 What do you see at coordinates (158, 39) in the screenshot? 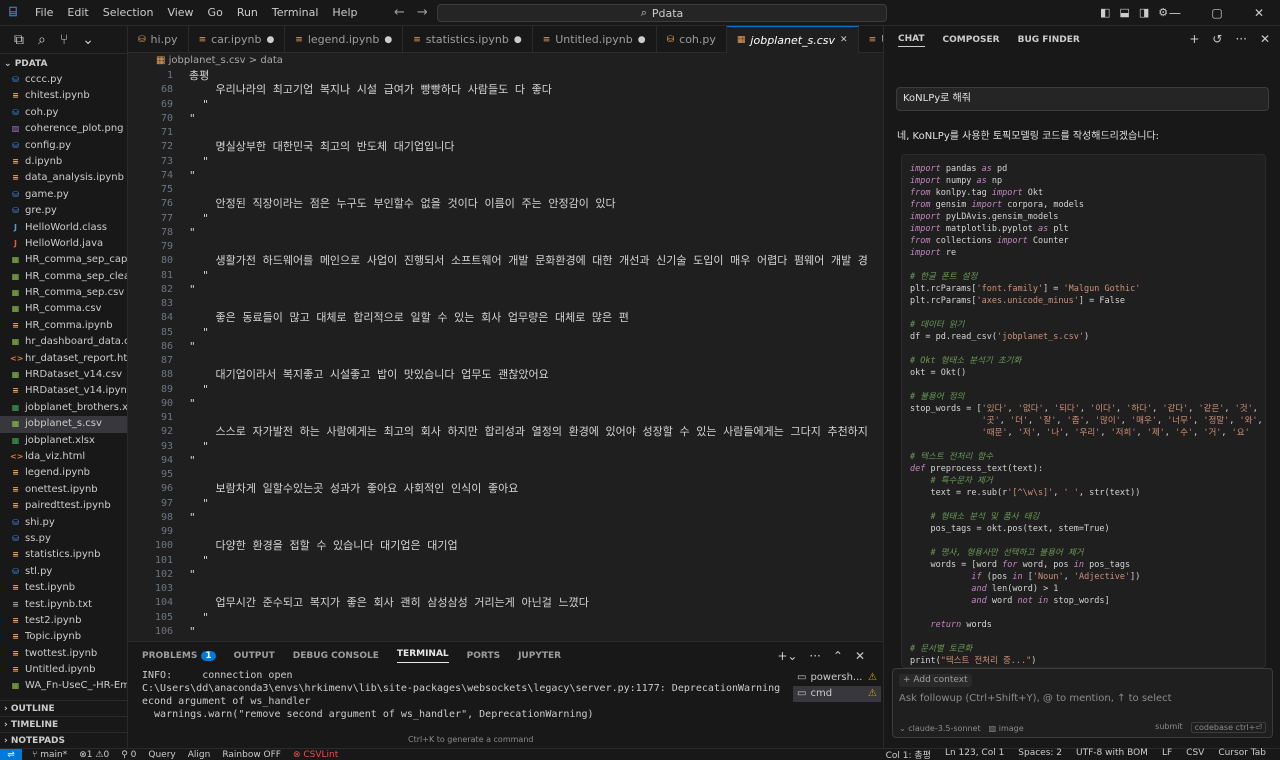
I see `editor-tab: ⛁ hi.py` at bounding box center [158, 39].